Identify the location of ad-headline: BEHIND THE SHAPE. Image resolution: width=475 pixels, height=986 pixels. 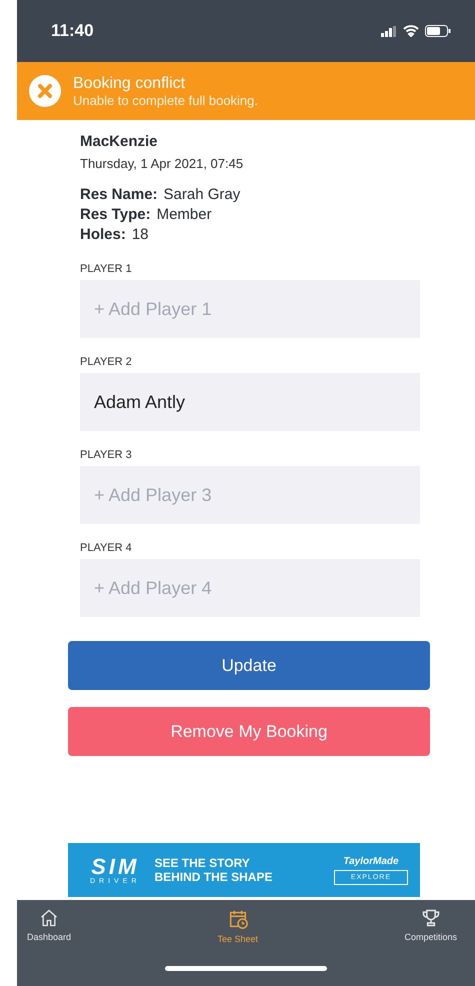
(213, 877).